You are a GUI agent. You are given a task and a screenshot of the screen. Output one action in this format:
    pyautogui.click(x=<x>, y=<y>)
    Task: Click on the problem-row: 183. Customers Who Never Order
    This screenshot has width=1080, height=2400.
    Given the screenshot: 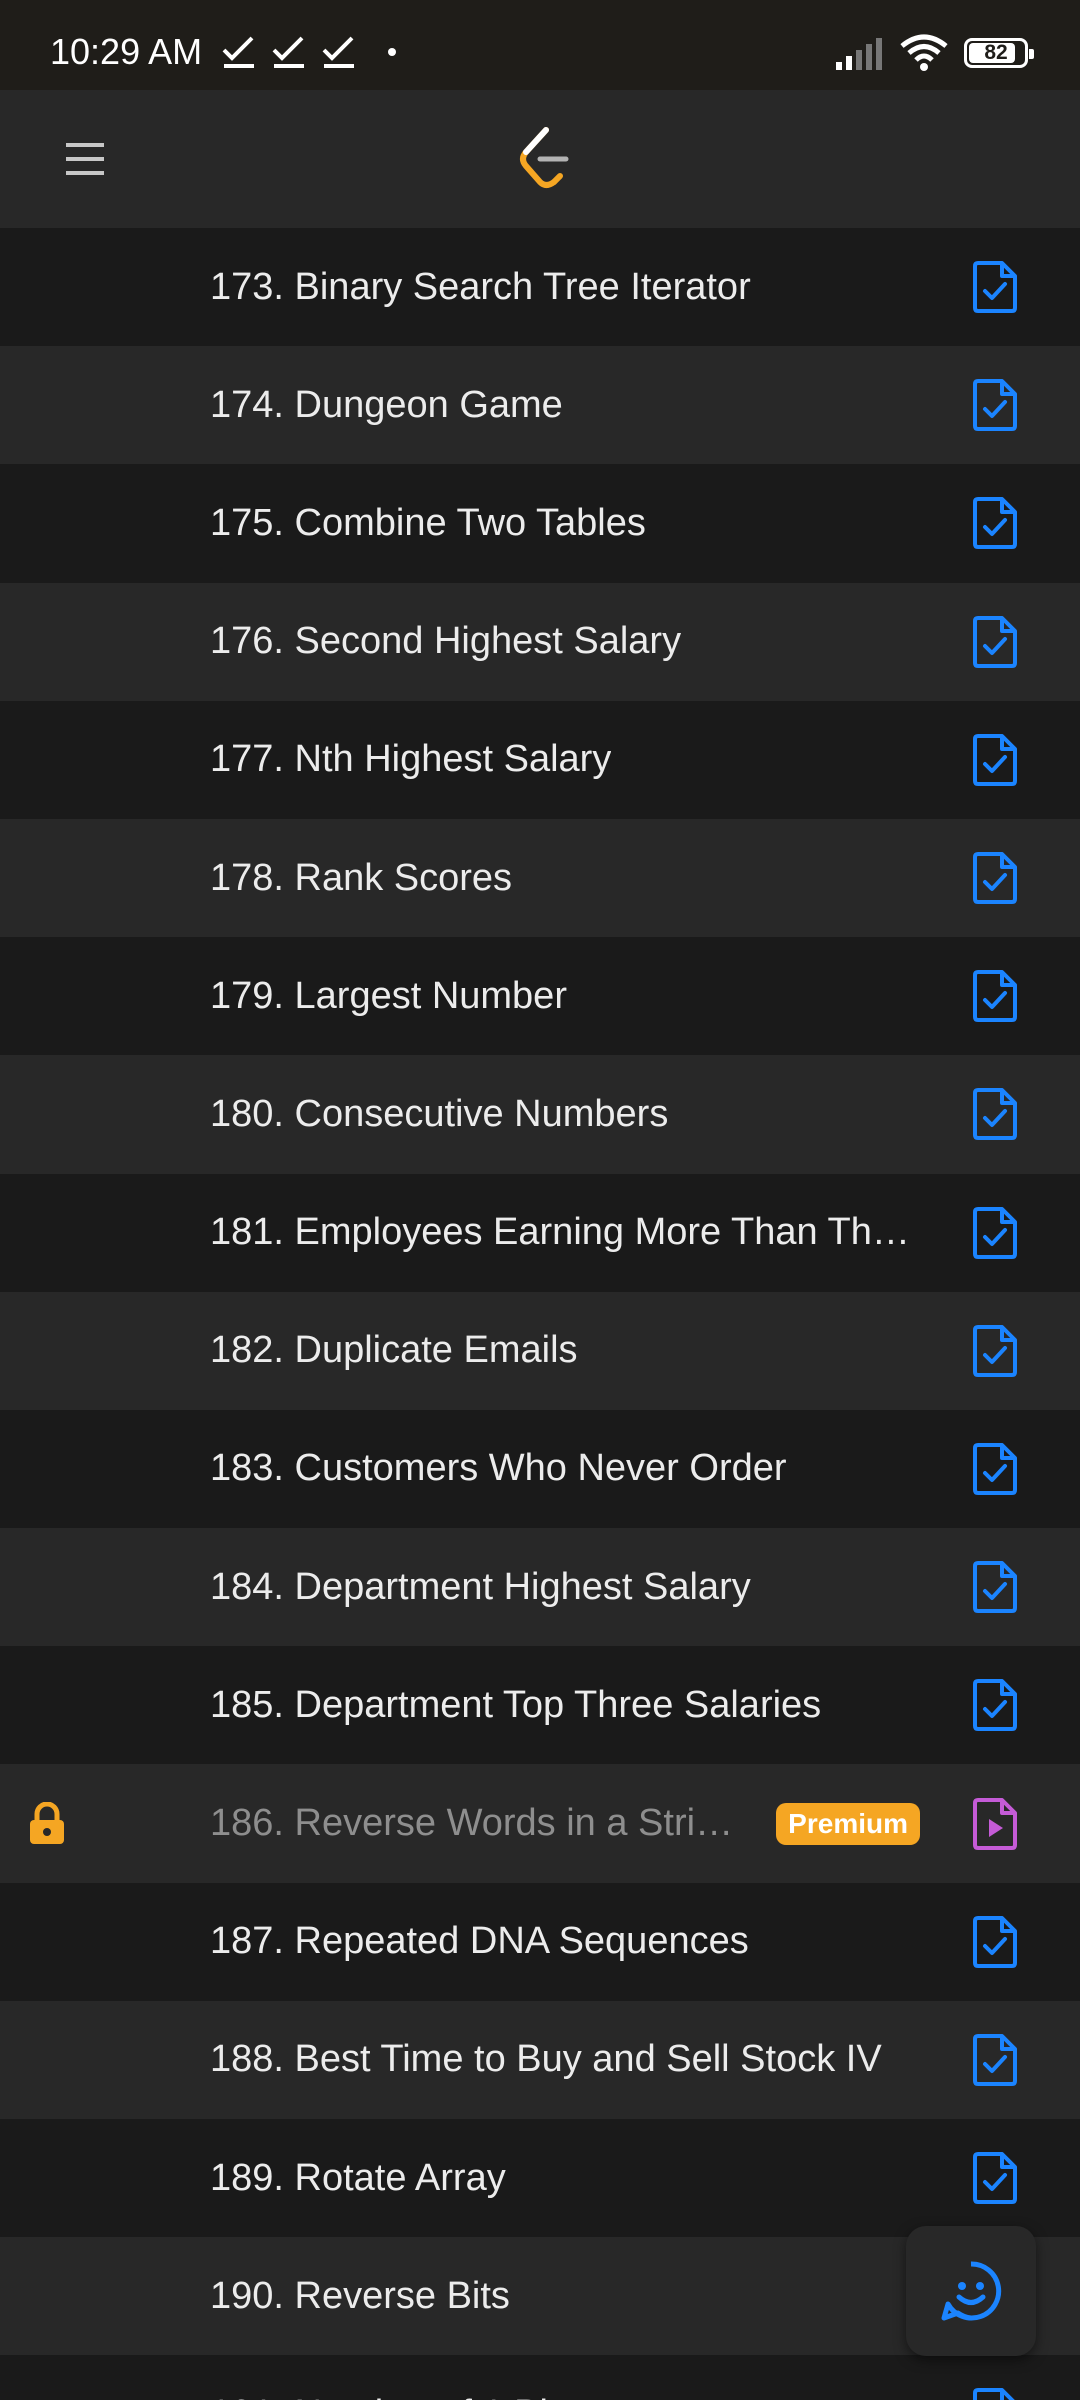 What is the action you would take?
    pyautogui.click(x=540, y=1469)
    